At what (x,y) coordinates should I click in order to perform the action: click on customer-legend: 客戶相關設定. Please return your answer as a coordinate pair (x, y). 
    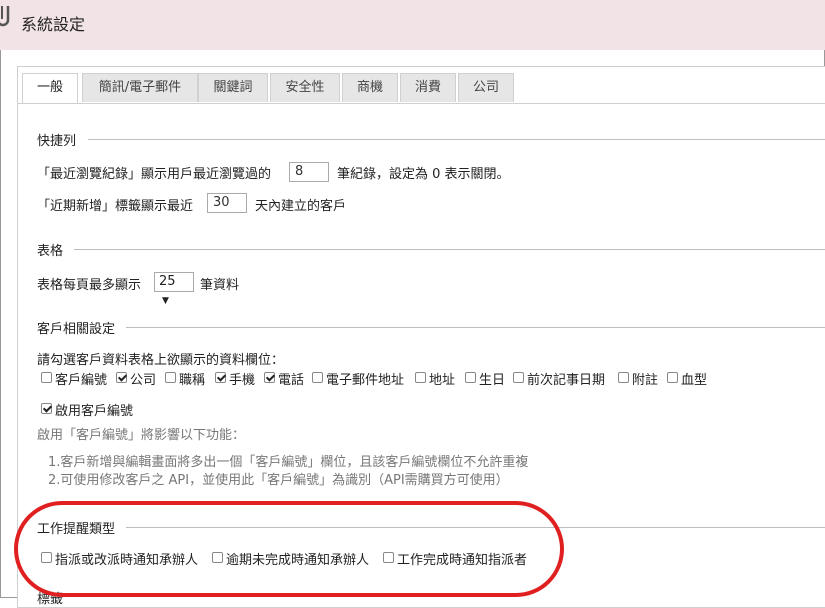
    Looking at the image, I should click on (76, 329).